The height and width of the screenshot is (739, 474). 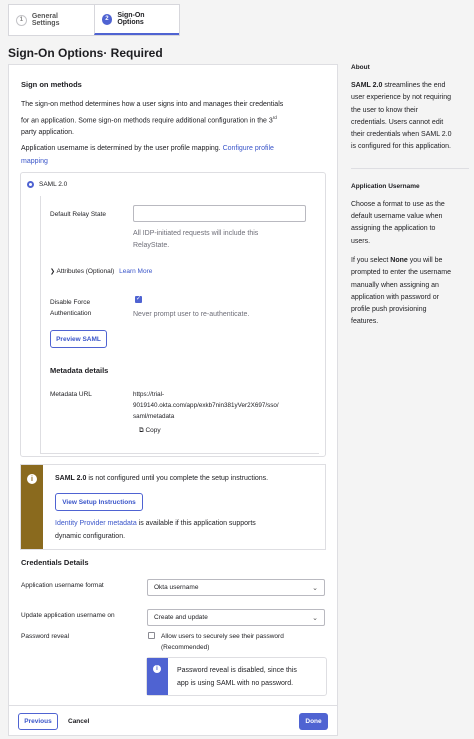 I want to click on select-value: Okta username, so click(x=176, y=587).